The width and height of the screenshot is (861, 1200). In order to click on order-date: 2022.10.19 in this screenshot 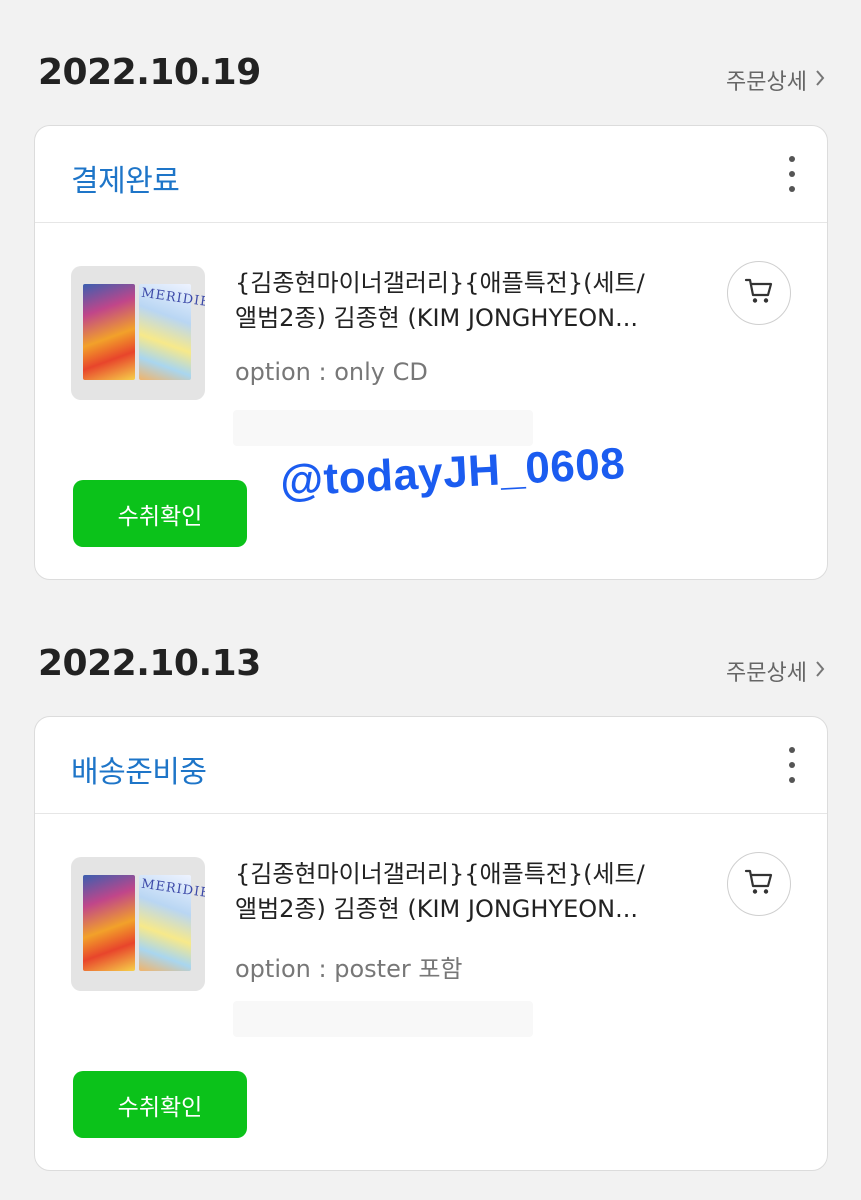, I will do `click(149, 72)`.